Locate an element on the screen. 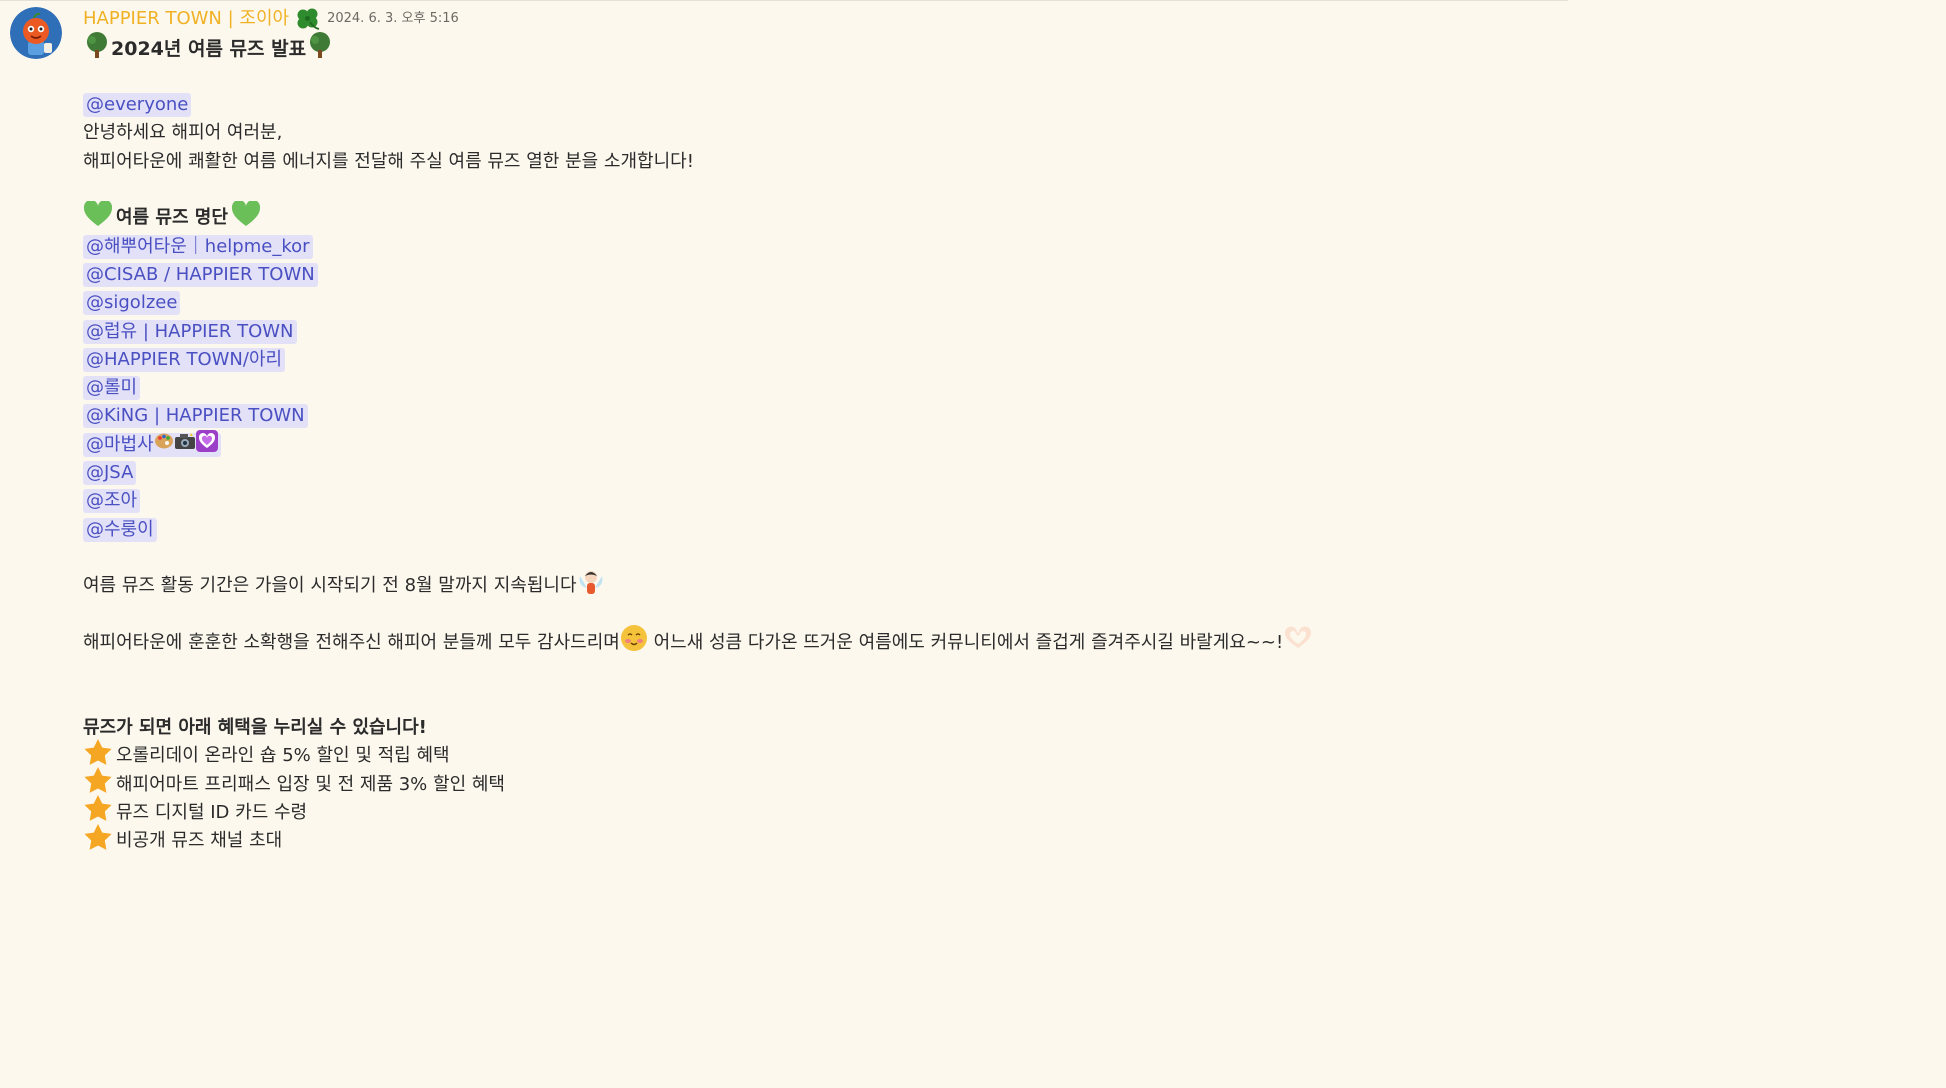  heart-hands-icon is located at coordinates (1298, 642).